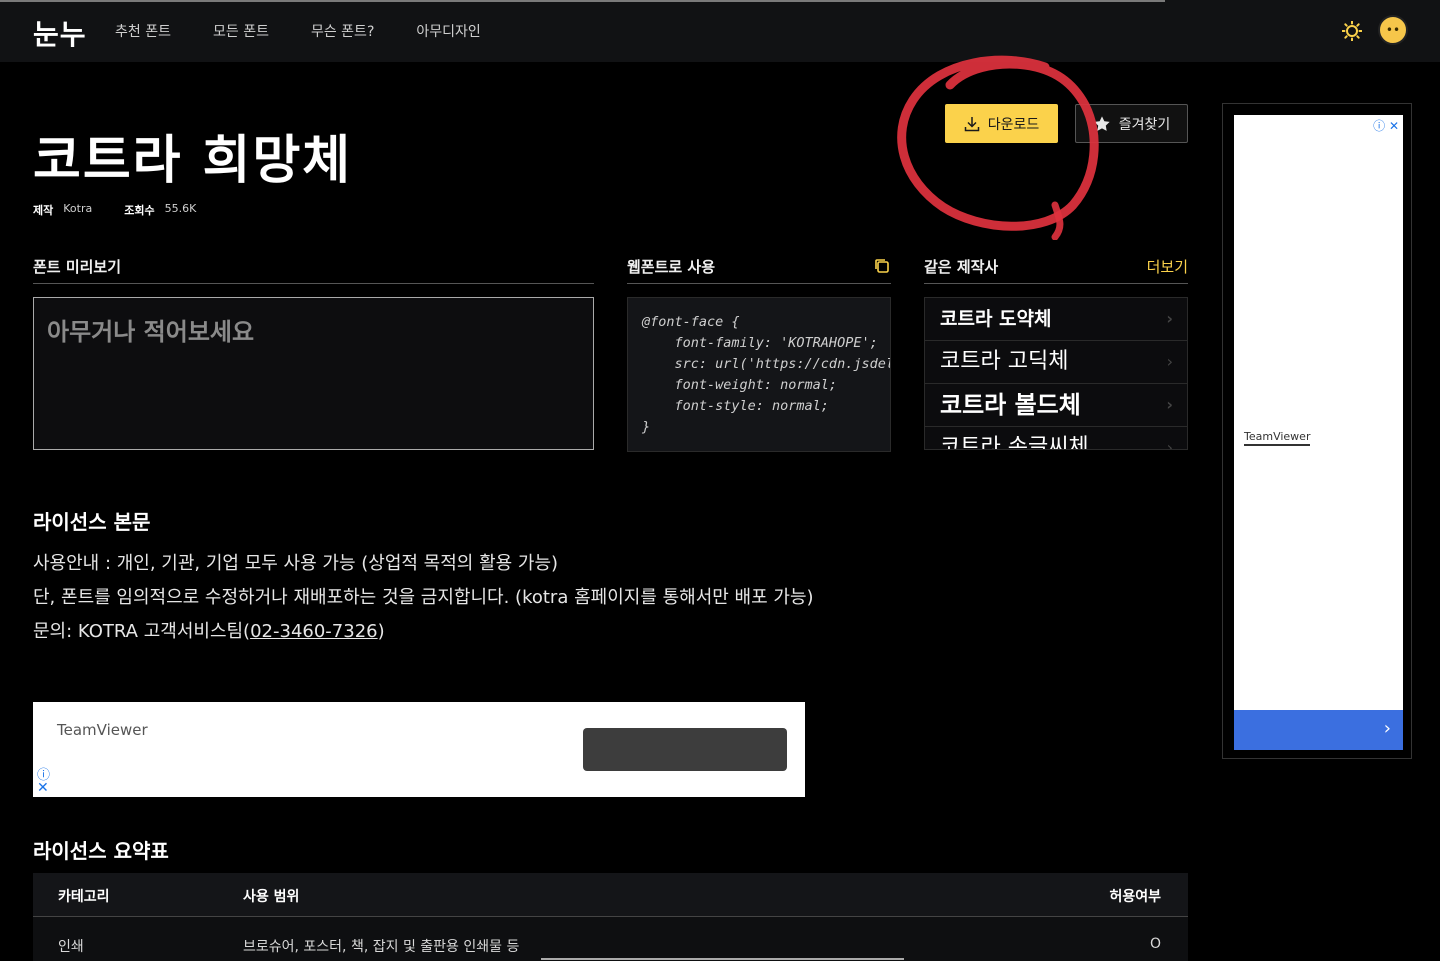 Image resolution: width=1440 pixels, height=961 pixels. Describe the element at coordinates (720, 31) in the screenshot. I see `top-navbar: 눈누 추천 폰트 모든 폰트 무슨 폰트? 아무디자인 ••` at that location.